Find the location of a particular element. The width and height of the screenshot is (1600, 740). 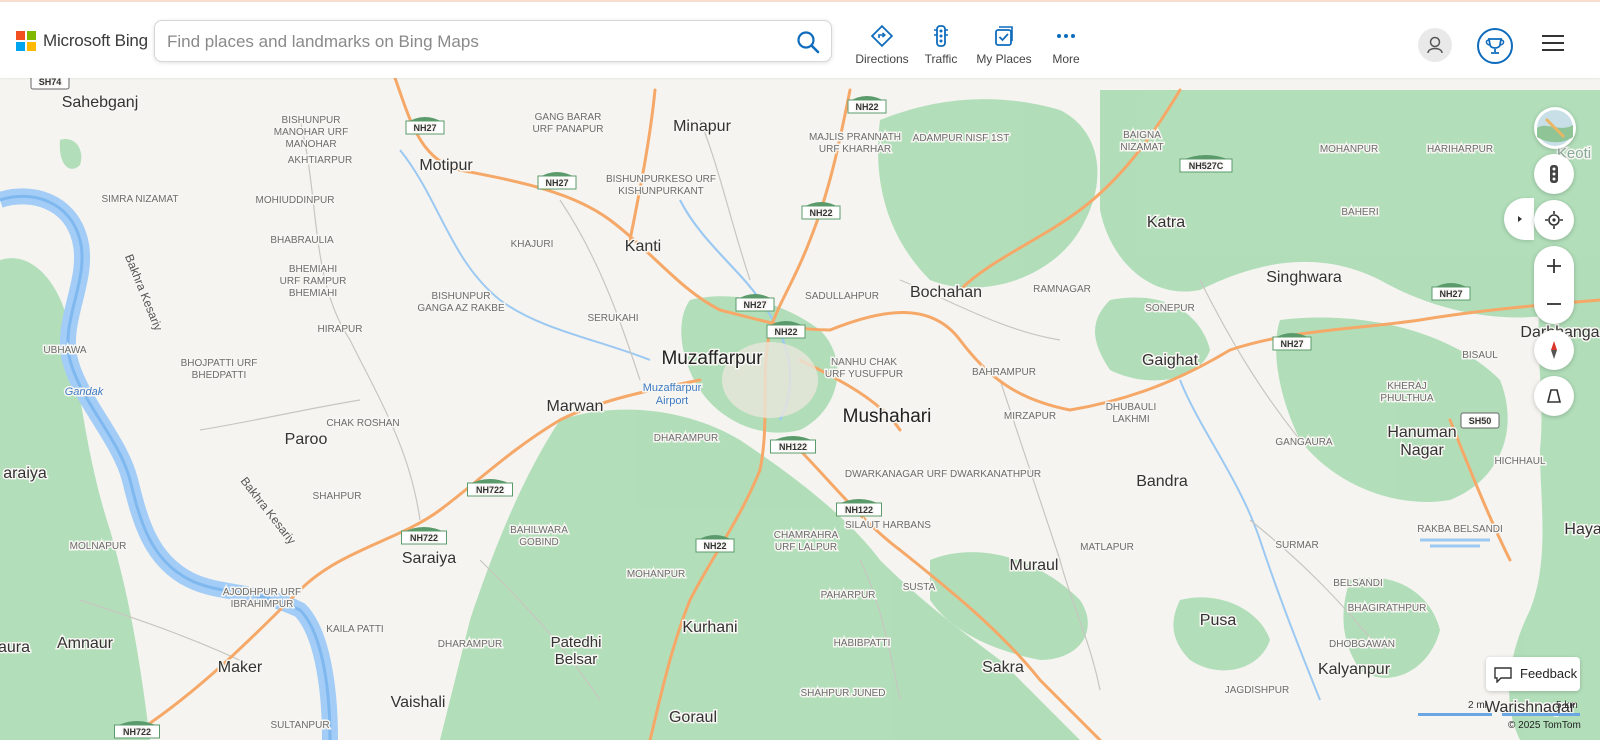

chevron-right-icon is located at coordinates (1520, 219).